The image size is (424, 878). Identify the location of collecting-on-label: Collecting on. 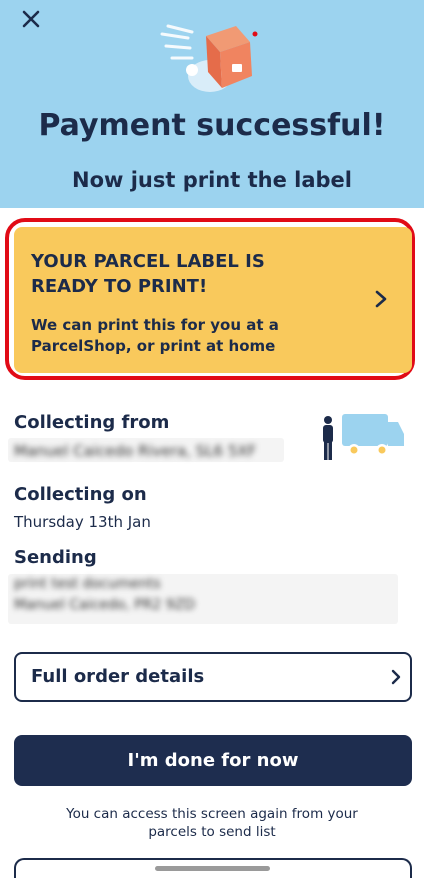
(80, 494).